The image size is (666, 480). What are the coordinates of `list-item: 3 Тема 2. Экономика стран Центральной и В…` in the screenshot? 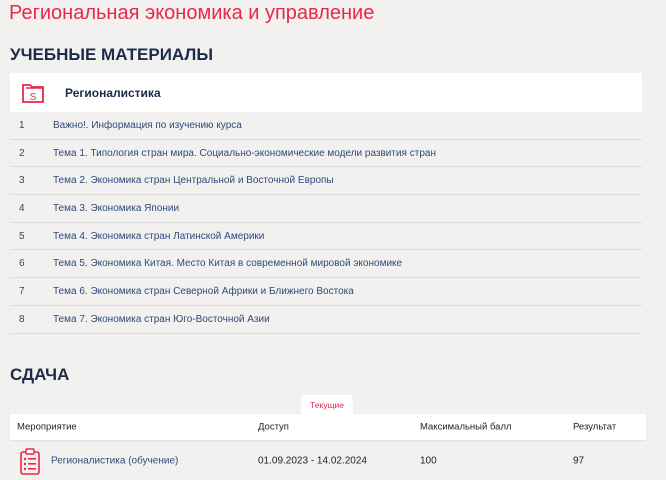 It's located at (326, 181).